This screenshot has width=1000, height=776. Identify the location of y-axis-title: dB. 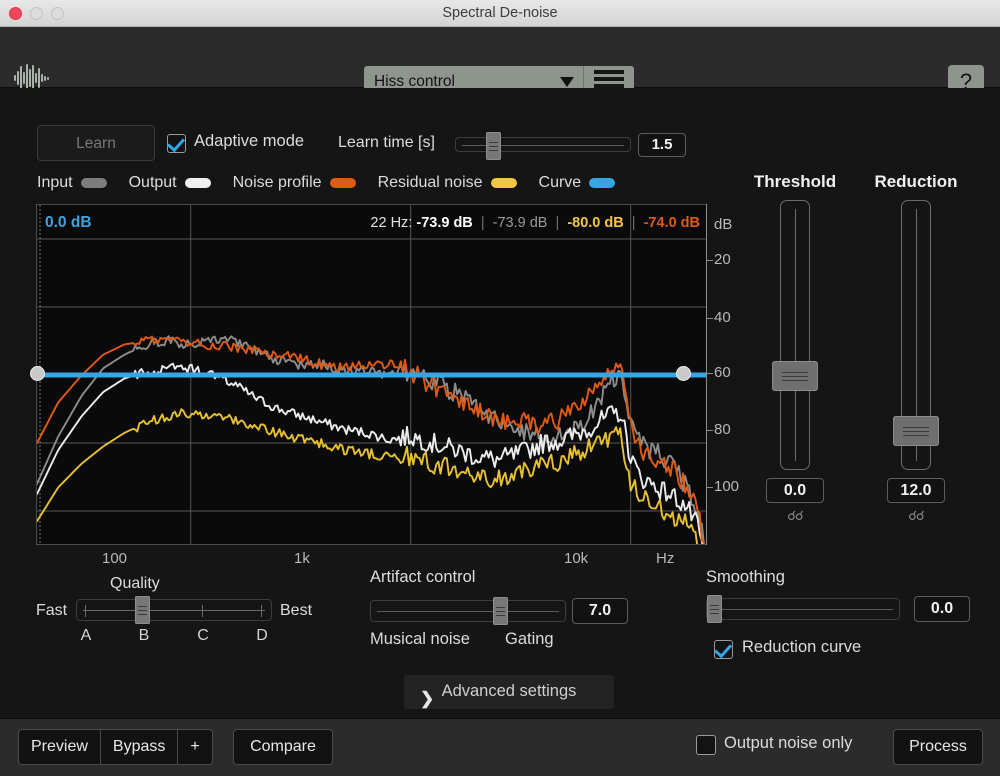
(723, 224).